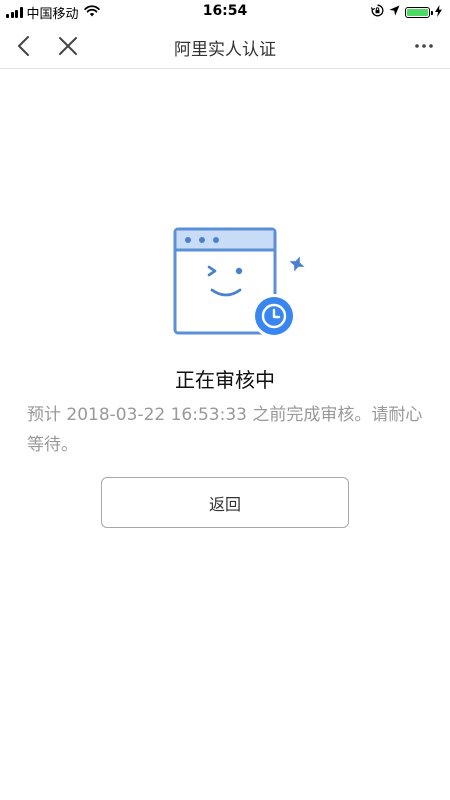 Image resolution: width=450 pixels, height=800 pixels. I want to click on battery-level, so click(417, 12).